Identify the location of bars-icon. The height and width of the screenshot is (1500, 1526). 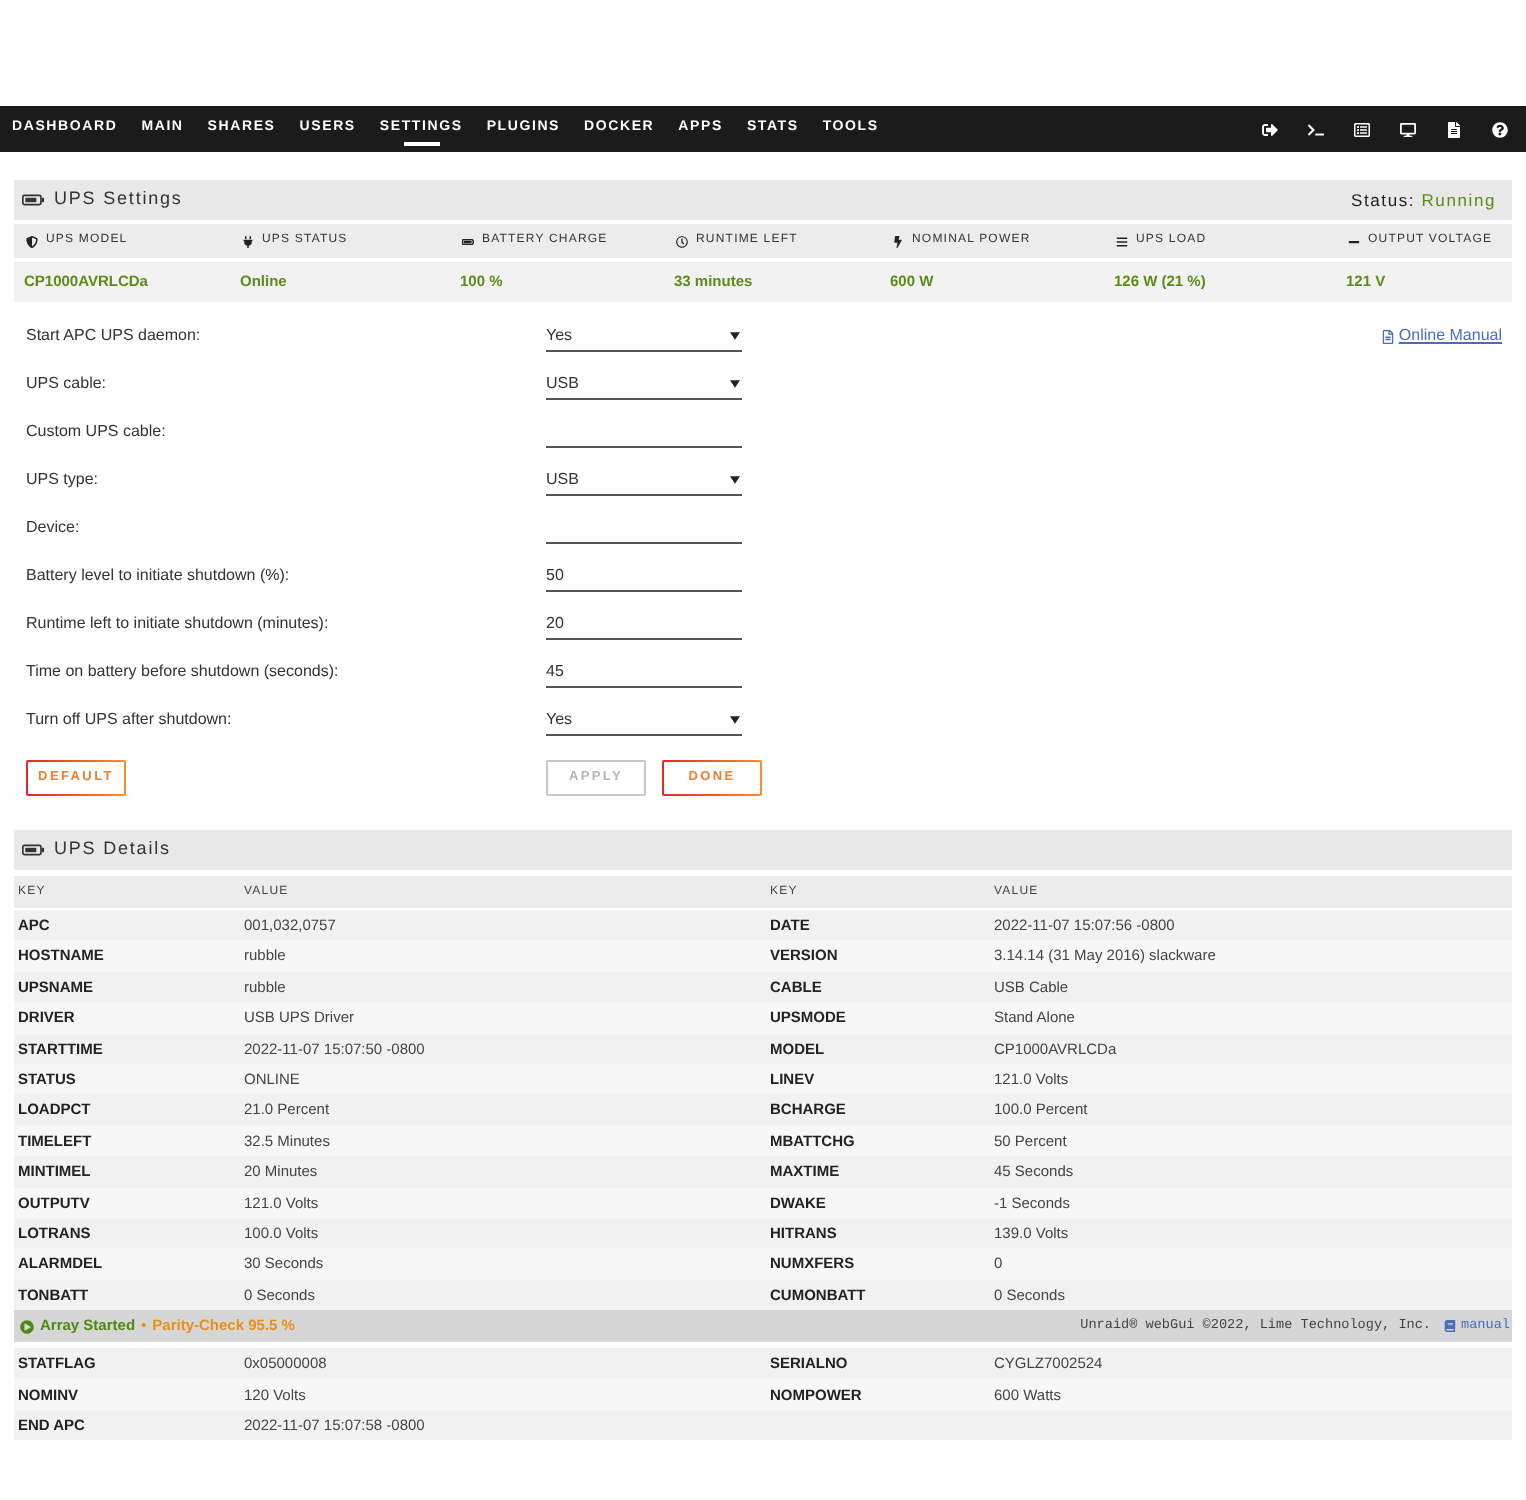
(1122, 241).